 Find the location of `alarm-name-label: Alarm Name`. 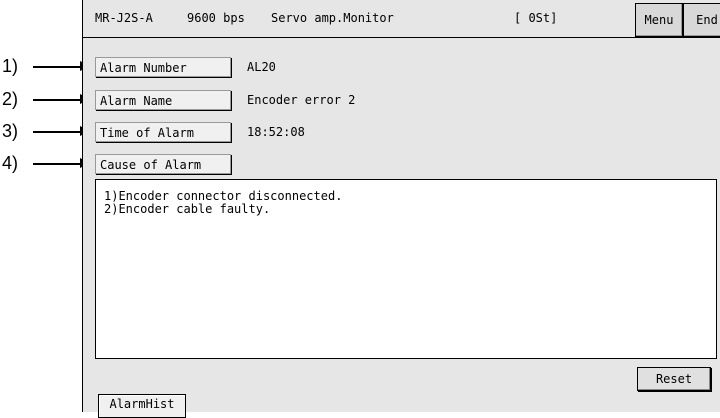

alarm-name-label: Alarm Name is located at coordinates (163, 100).